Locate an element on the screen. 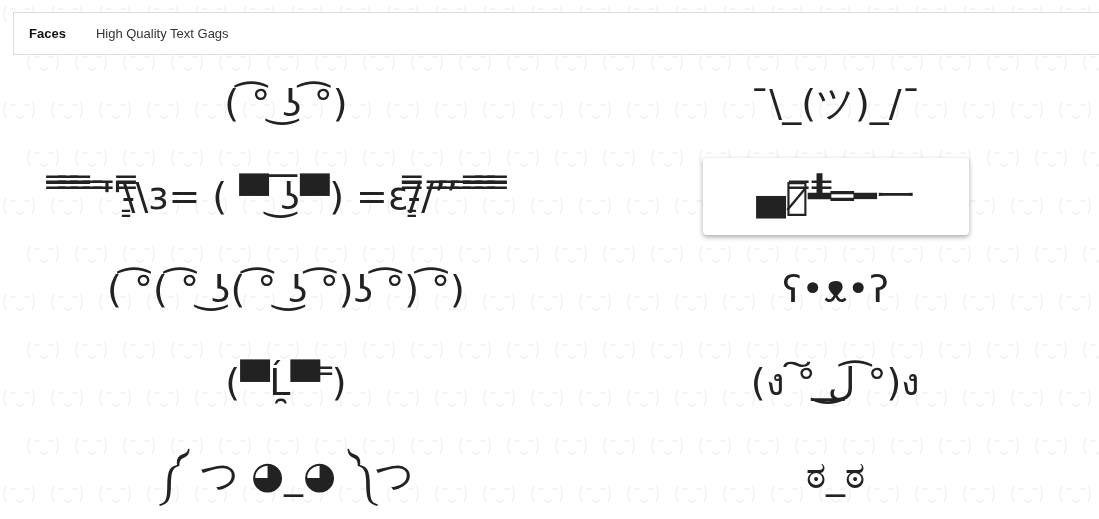  emoticon: ʕ•ᴥ•ʔ is located at coordinates (835, 289).